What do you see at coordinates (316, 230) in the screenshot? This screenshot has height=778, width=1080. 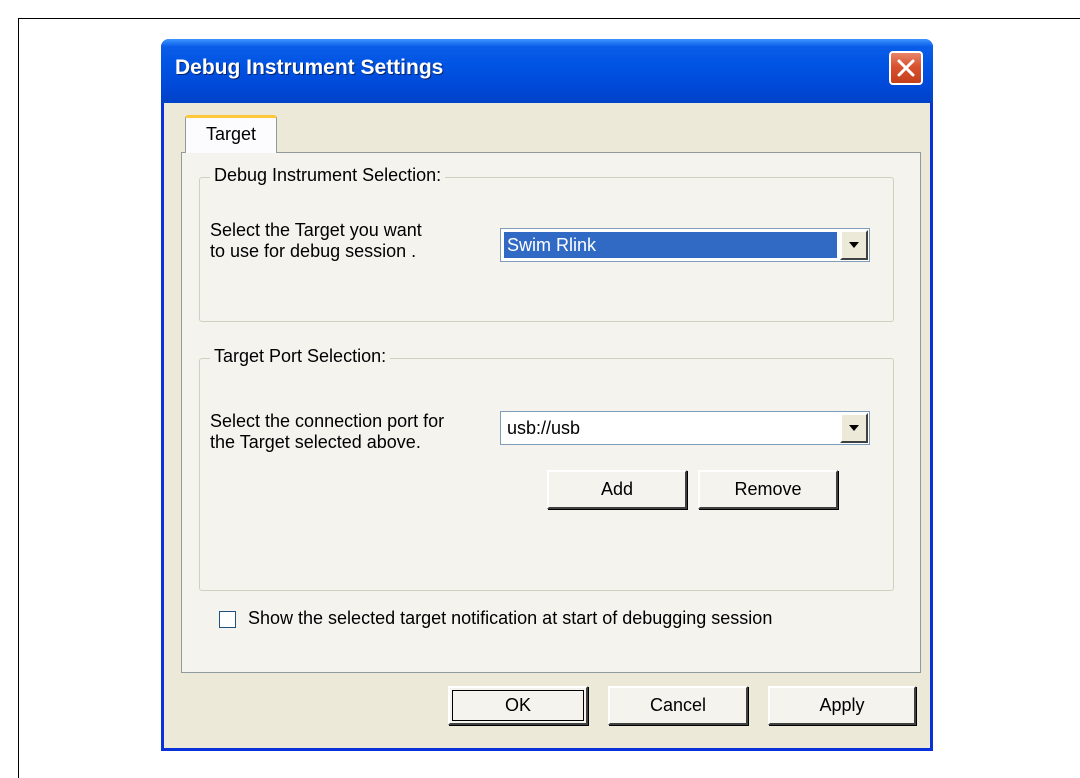 I see `description-line: Select the Target you want` at bounding box center [316, 230].